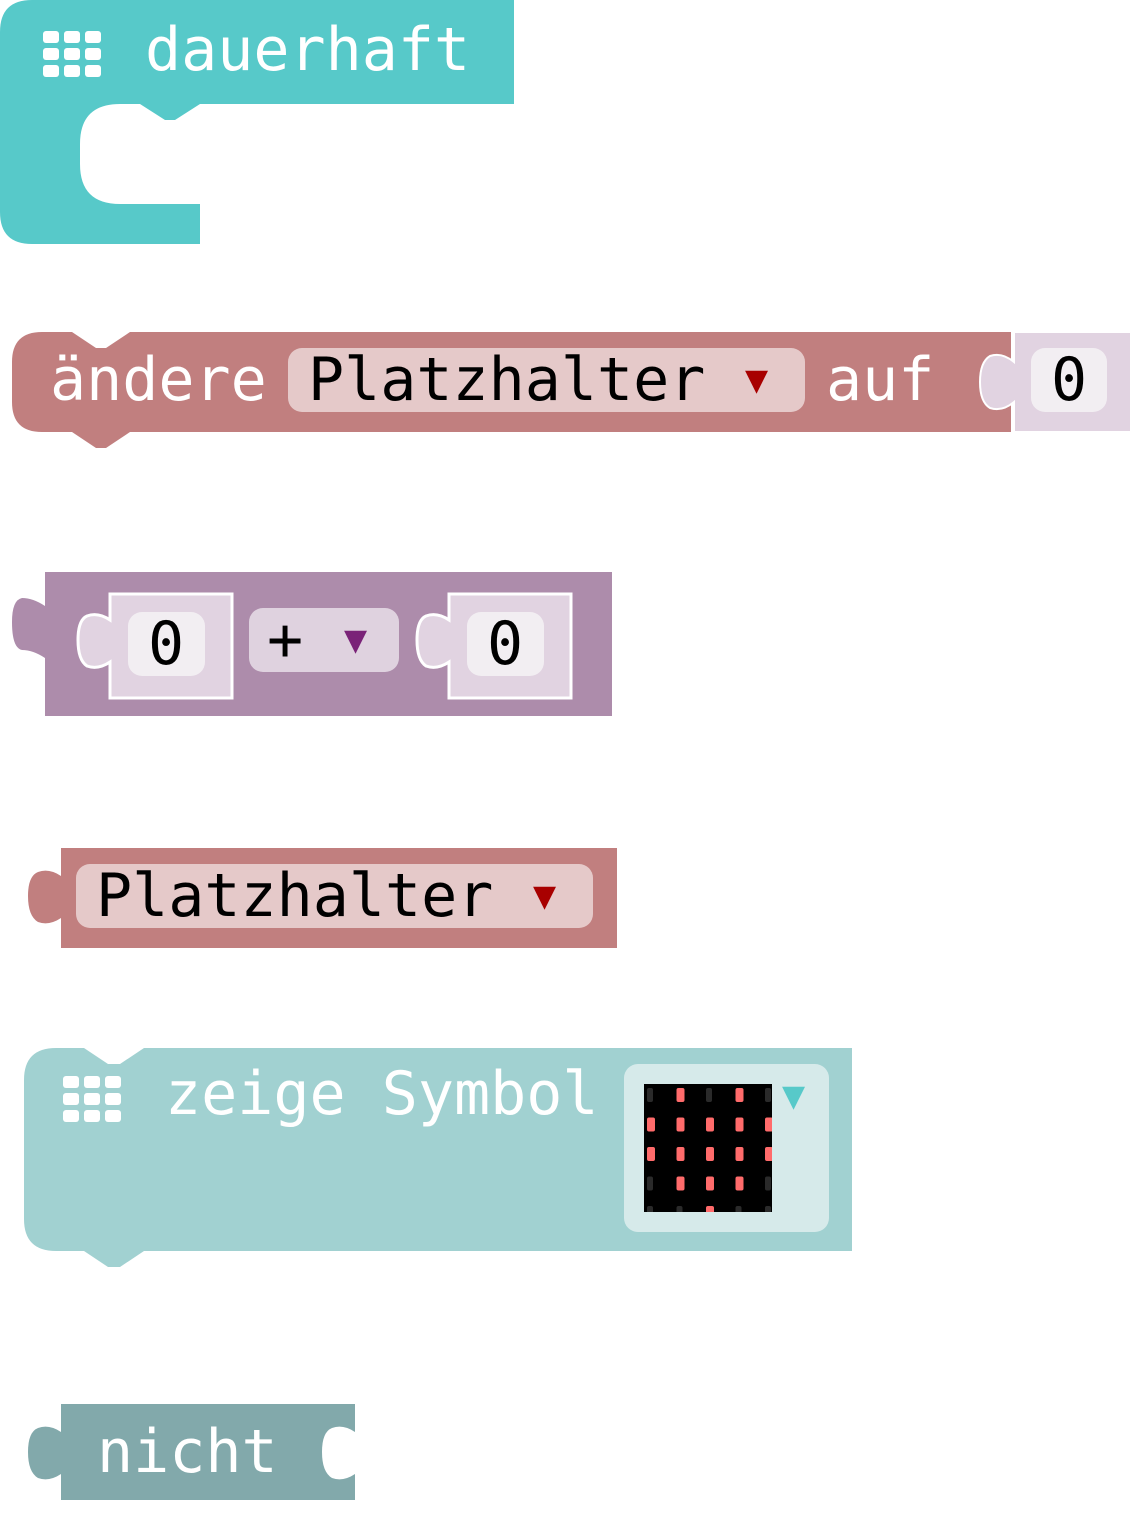  I want to click on icon-picker: ▼, so click(726, 1148).